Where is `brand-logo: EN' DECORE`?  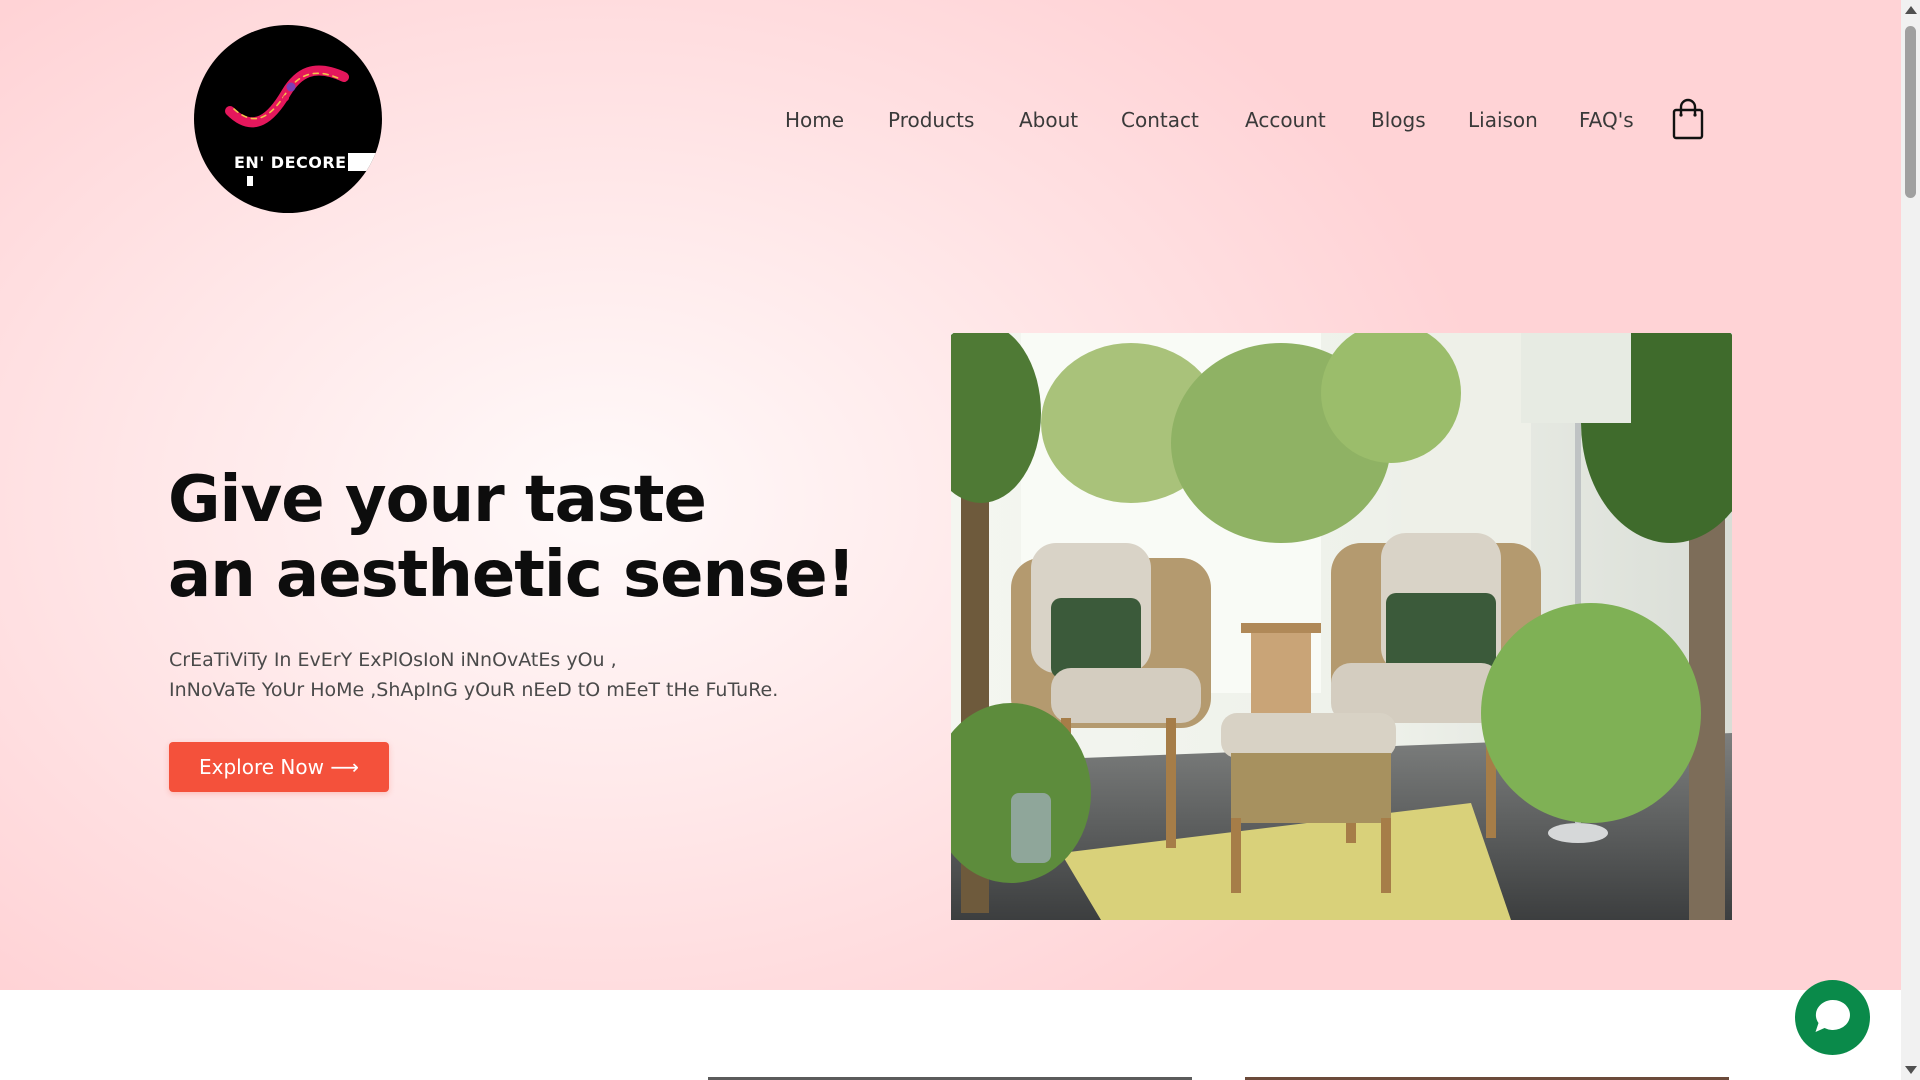
brand-logo: EN' DECORE is located at coordinates (288, 119).